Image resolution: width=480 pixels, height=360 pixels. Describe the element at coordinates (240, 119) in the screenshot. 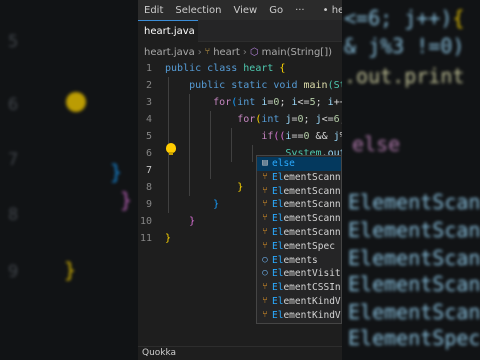

I see `code-line: 4 for(int j=0; j<=6; j++){` at that location.